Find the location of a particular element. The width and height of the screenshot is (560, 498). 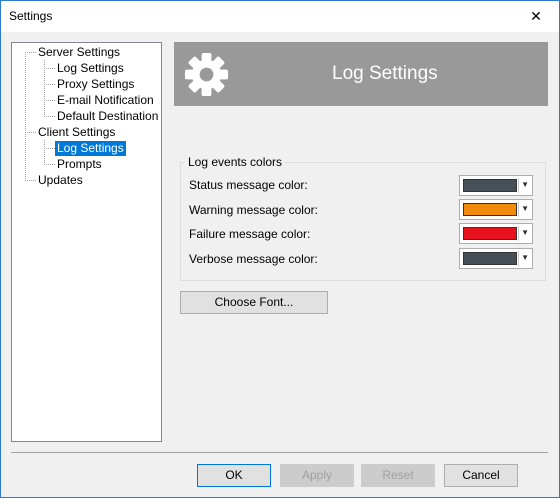

warning-color-swatch is located at coordinates (490, 209).